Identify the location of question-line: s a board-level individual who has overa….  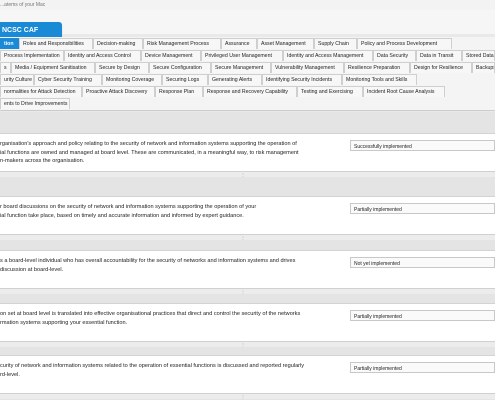
(148, 261).